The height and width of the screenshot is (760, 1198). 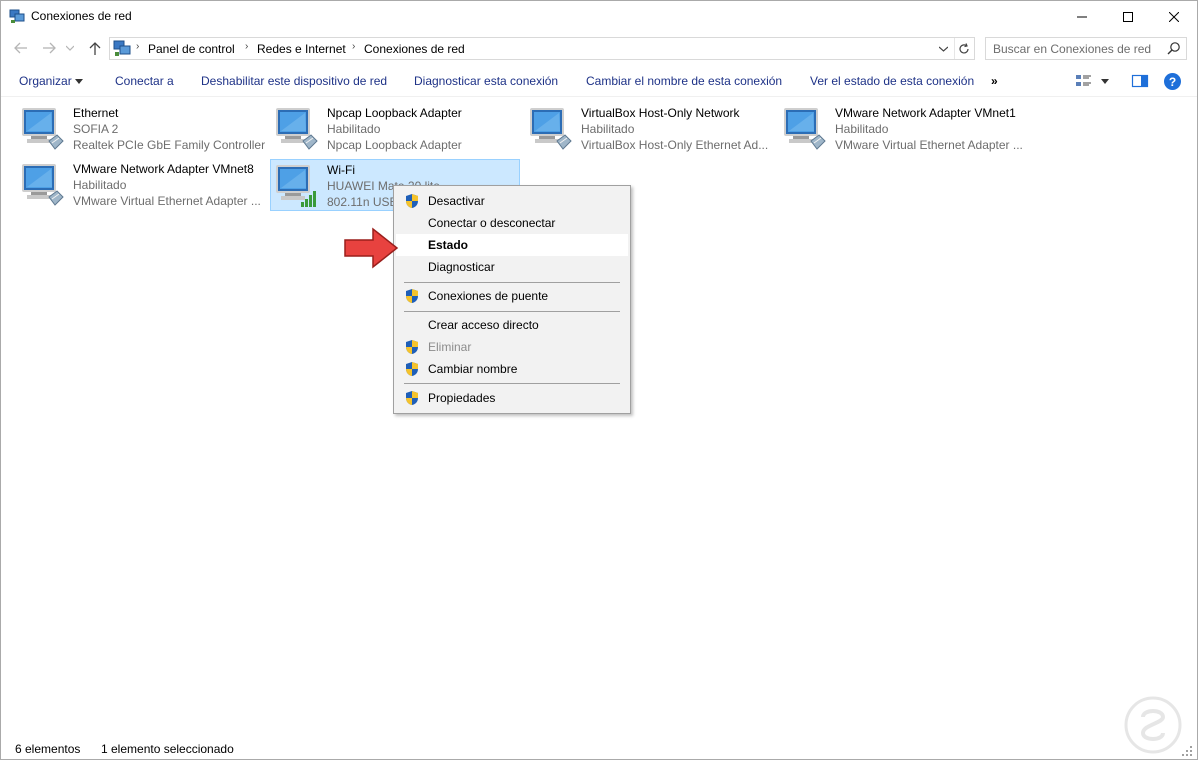 I want to click on connection-name: Ethernet, so click(x=96, y=113).